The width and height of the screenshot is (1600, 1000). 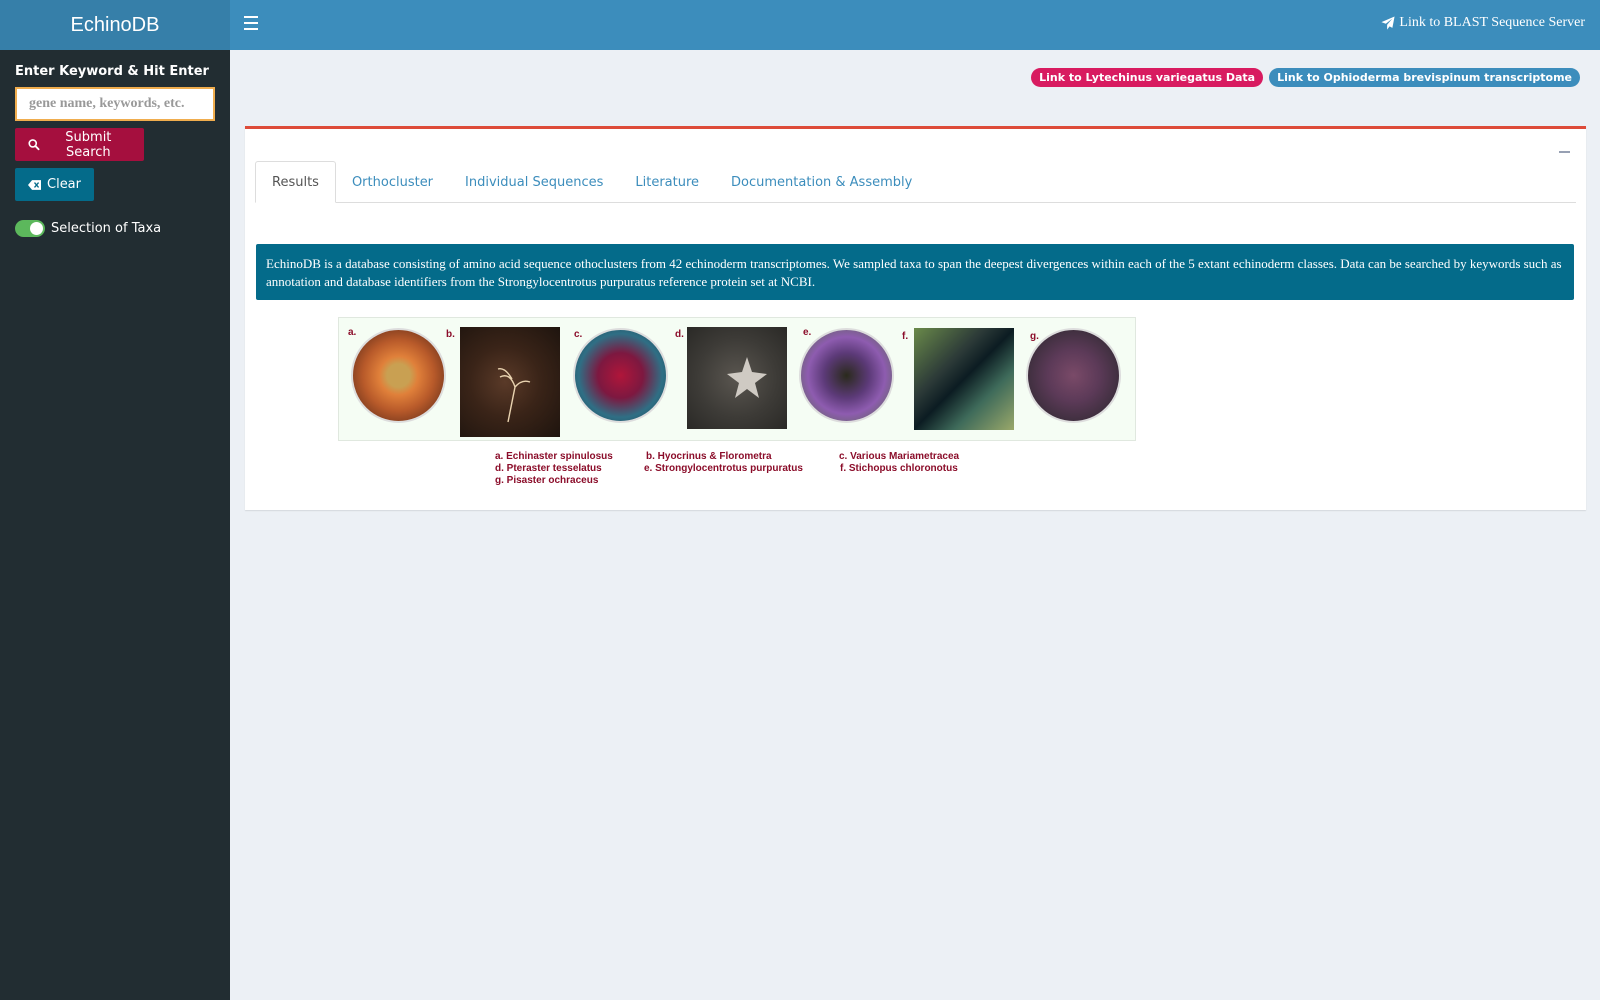 What do you see at coordinates (398, 375) in the screenshot?
I see `photo-echinaster` at bounding box center [398, 375].